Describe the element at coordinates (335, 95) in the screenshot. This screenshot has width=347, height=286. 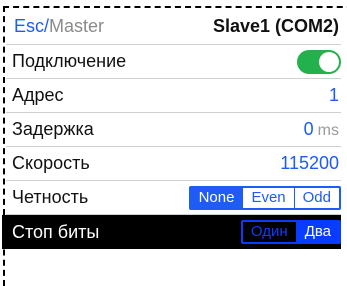
I see `address-value: 1` at that location.